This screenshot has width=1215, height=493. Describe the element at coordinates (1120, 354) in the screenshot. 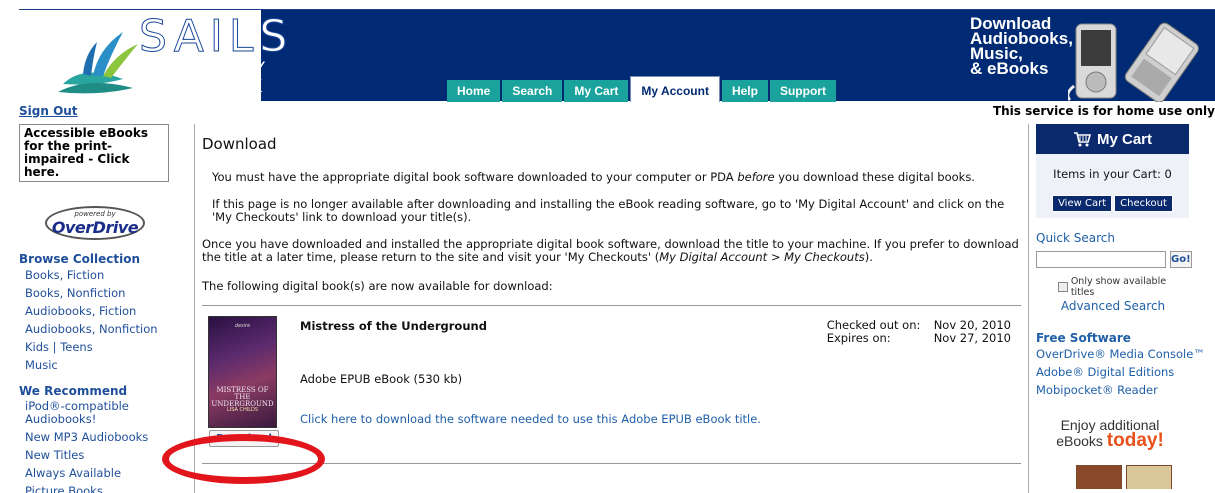

I see `software-item-overdrive: OverDrive® Media Console™` at that location.